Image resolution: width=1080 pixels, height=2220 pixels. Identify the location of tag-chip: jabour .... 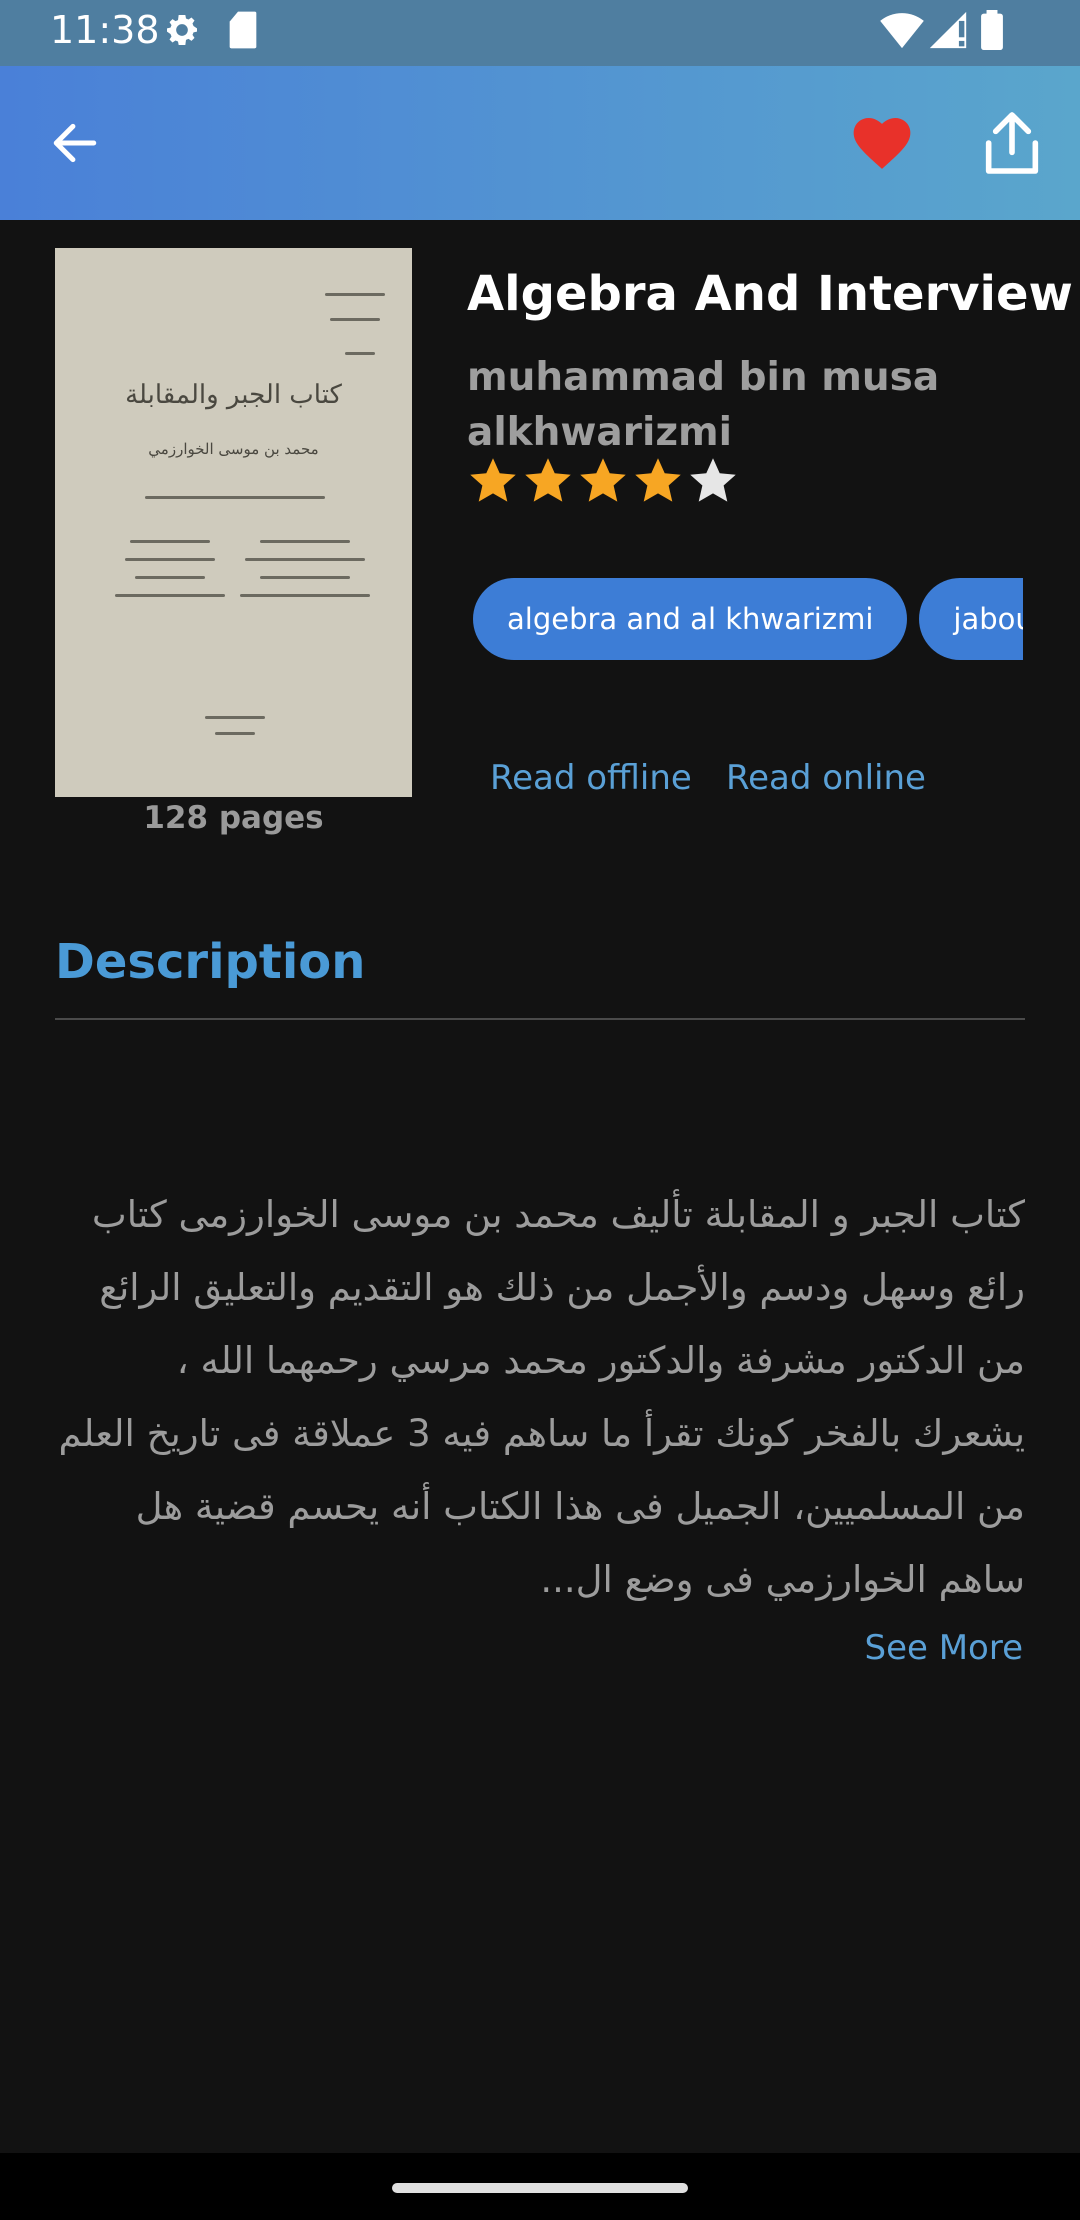
(971, 619).